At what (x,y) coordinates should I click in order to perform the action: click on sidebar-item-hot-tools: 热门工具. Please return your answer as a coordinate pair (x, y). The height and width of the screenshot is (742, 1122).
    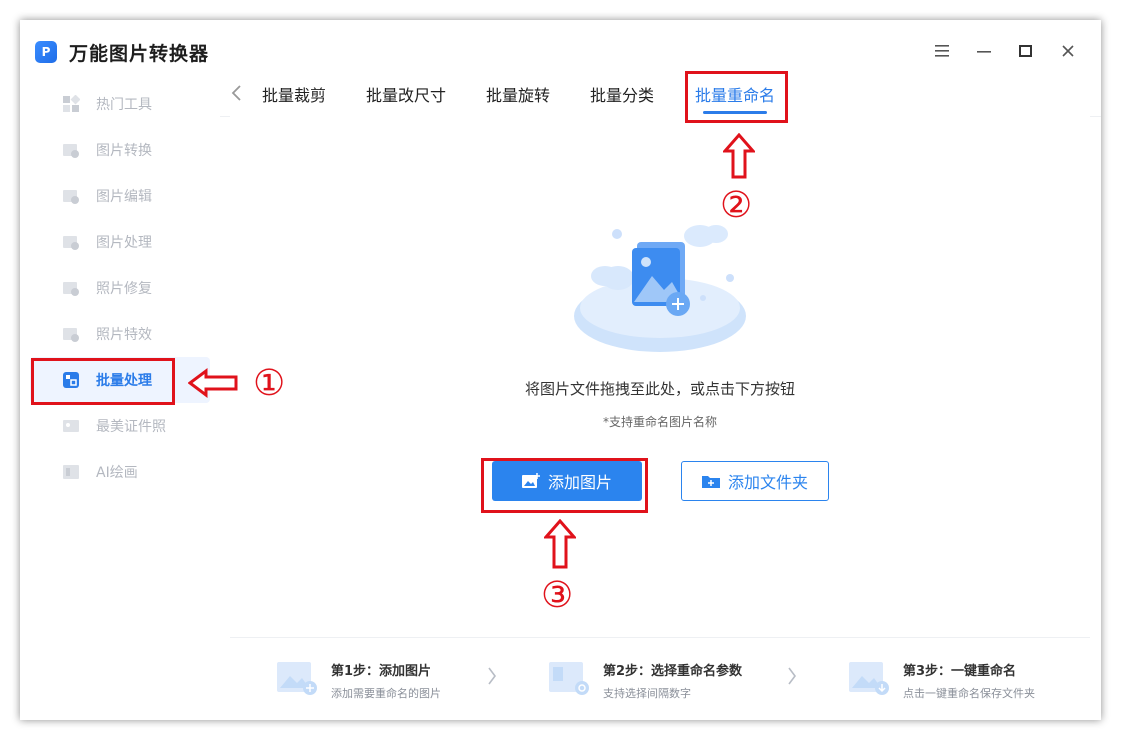
    Looking at the image, I should click on (120, 104).